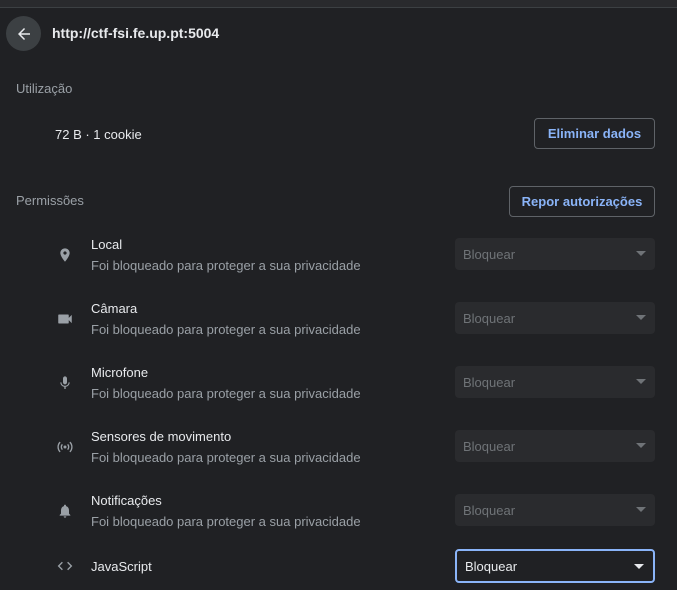 The image size is (677, 590). I want to click on permission-name: Sensores de movimento, so click(161, 436).